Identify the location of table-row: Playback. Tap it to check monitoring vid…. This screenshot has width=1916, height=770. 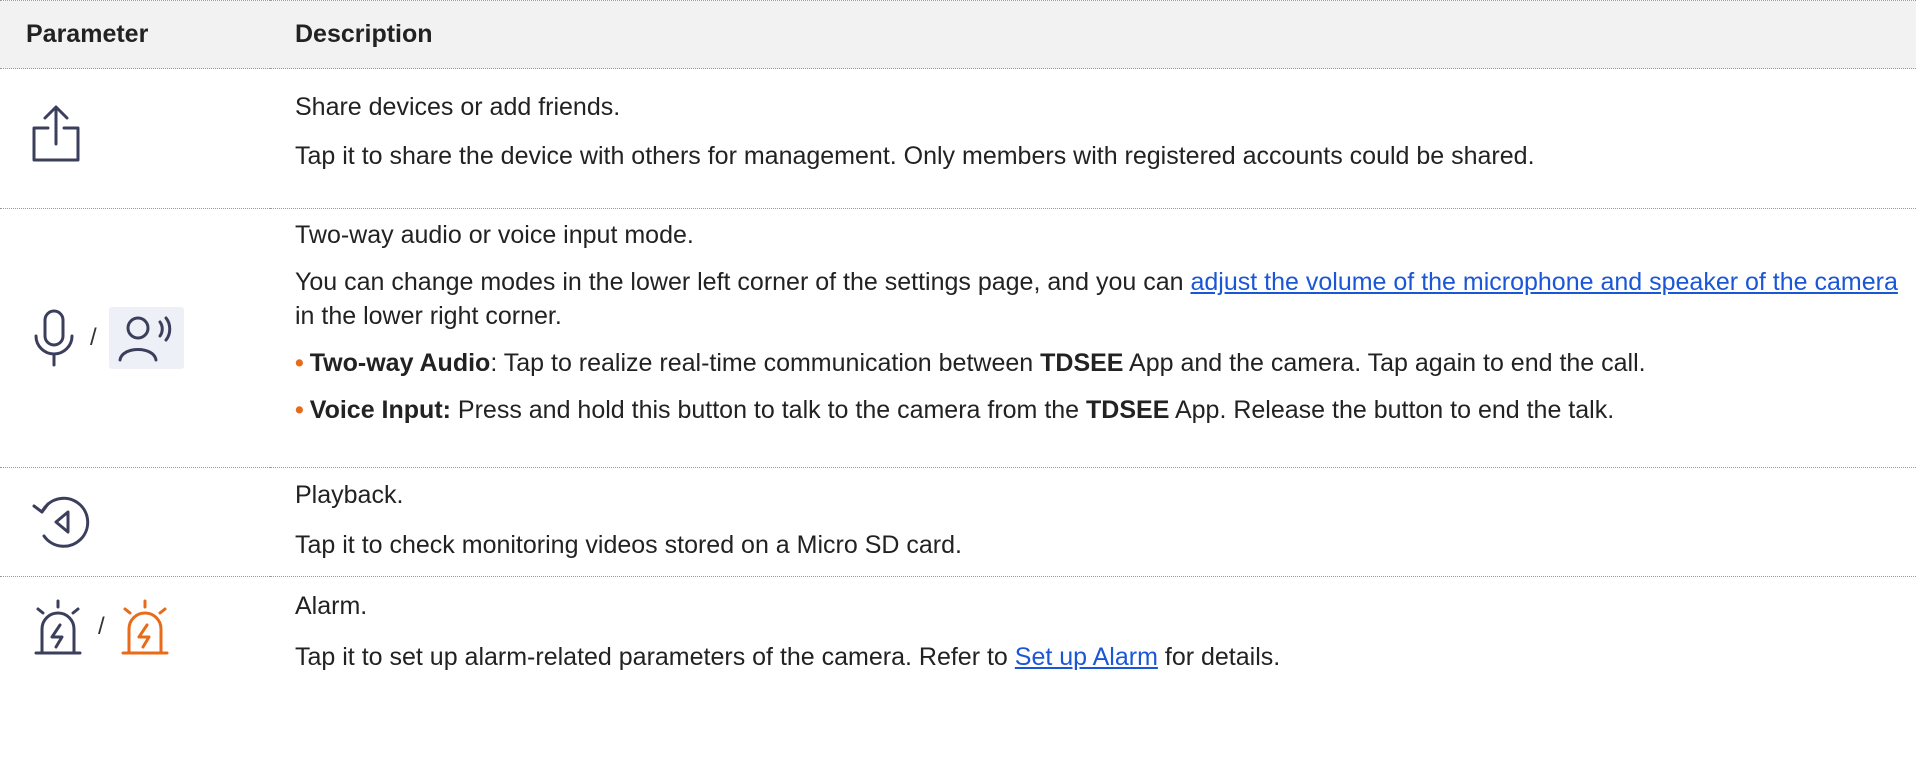
(958, 522).